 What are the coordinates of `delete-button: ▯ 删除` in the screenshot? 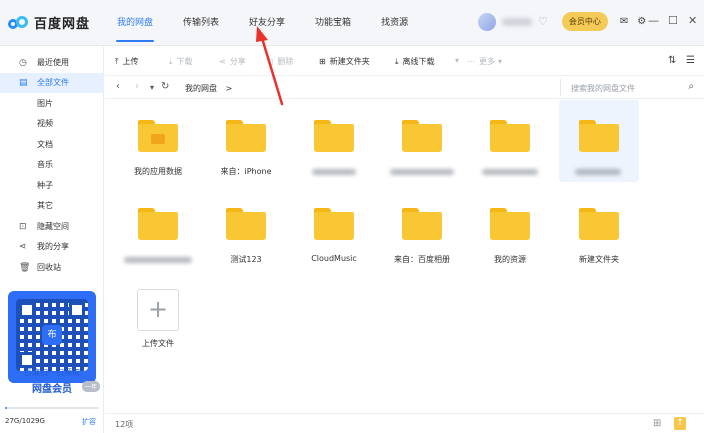 It's located at (281, 61).